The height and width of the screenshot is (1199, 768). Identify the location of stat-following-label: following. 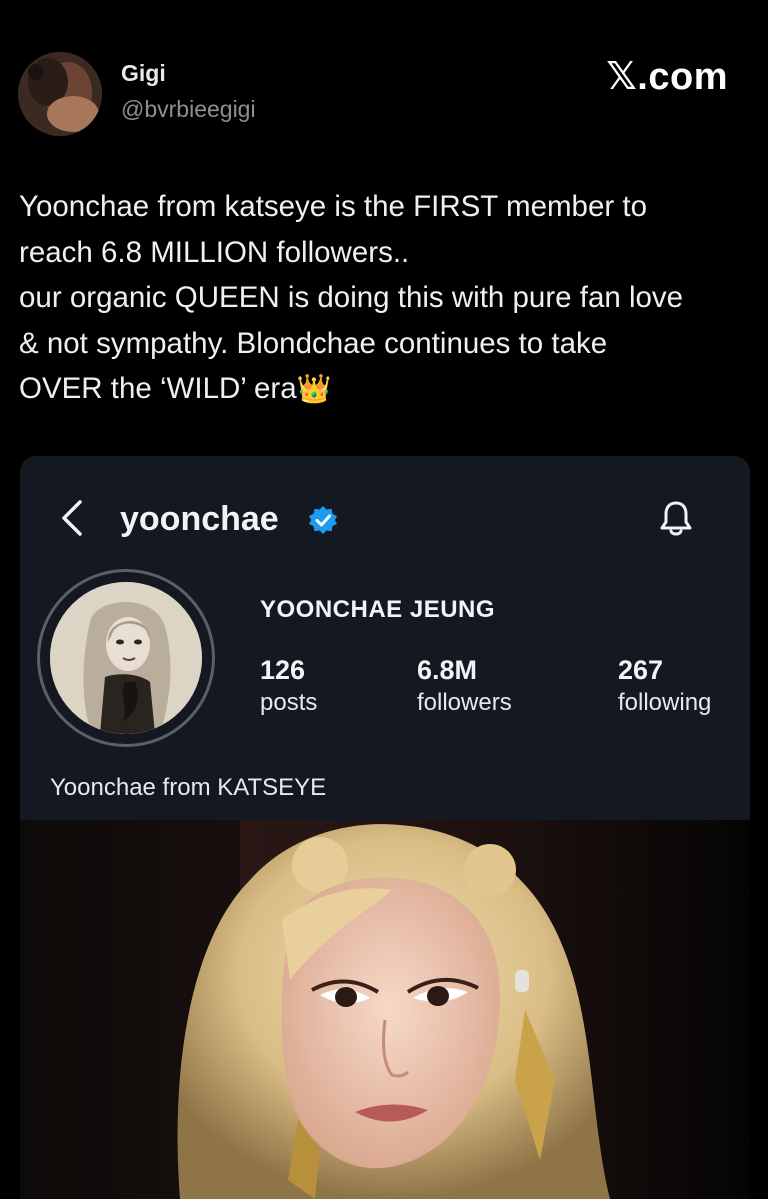
(665, 702).